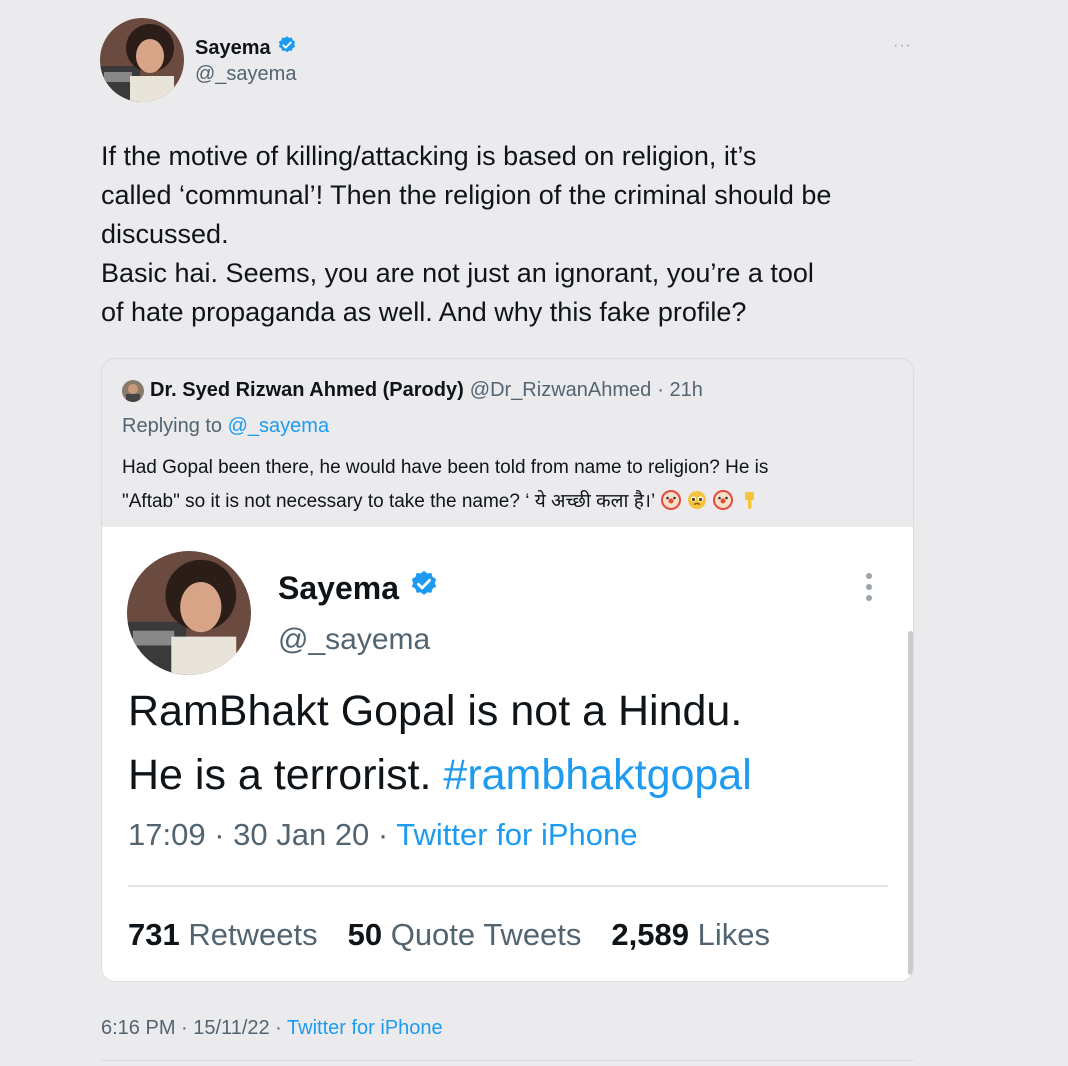 The width and height of the screenshot is (1068, 1066). Describe the element at coordinates (435, 711) in the screenshot. I see `screenshot-text-line: RamBhakt Gopal is not a Hindu.` at that location.